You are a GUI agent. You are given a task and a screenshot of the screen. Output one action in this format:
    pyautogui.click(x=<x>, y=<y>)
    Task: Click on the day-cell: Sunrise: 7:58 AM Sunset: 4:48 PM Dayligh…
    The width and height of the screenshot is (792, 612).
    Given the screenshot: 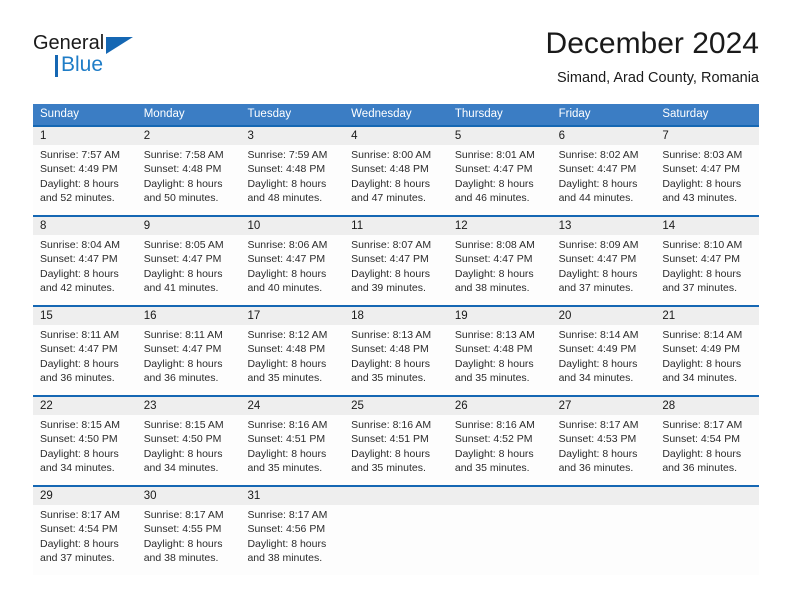 What is the action you would take?
    pyautogui.click(x=189, y=180)
    